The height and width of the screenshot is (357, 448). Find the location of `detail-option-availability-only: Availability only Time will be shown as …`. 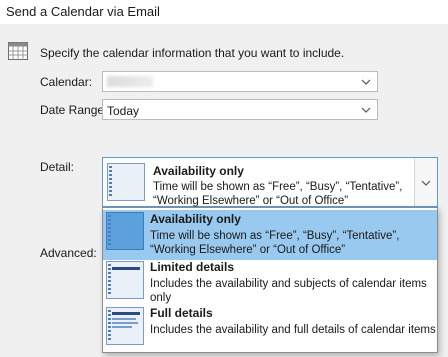

detail-option-availability-only: Availability only Time will be shown as … is located at coordinates (270, 235).